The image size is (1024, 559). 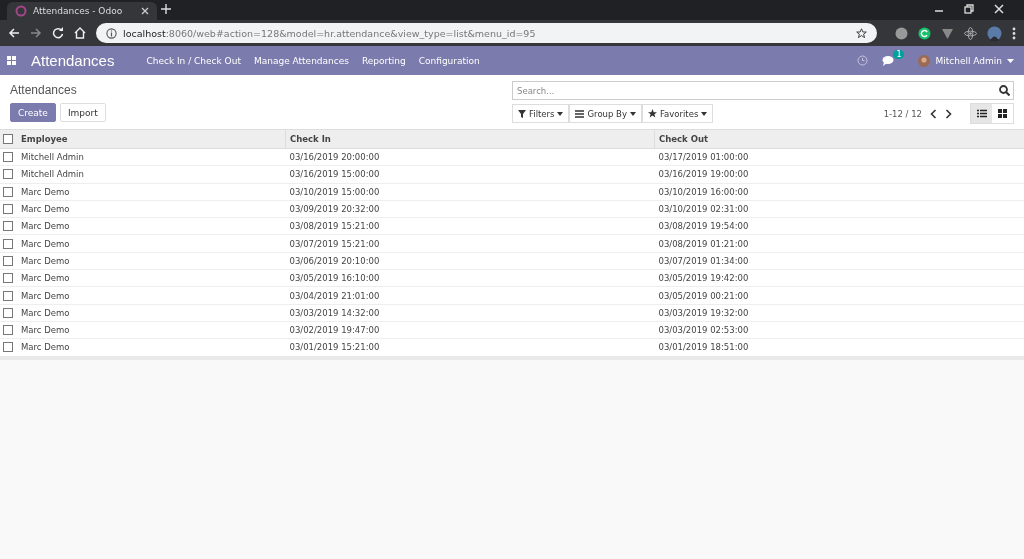 What do you see at coordinates (151, 139) in the screenshot?
I see `column-header: Employee` at bounding box center [151, 139].